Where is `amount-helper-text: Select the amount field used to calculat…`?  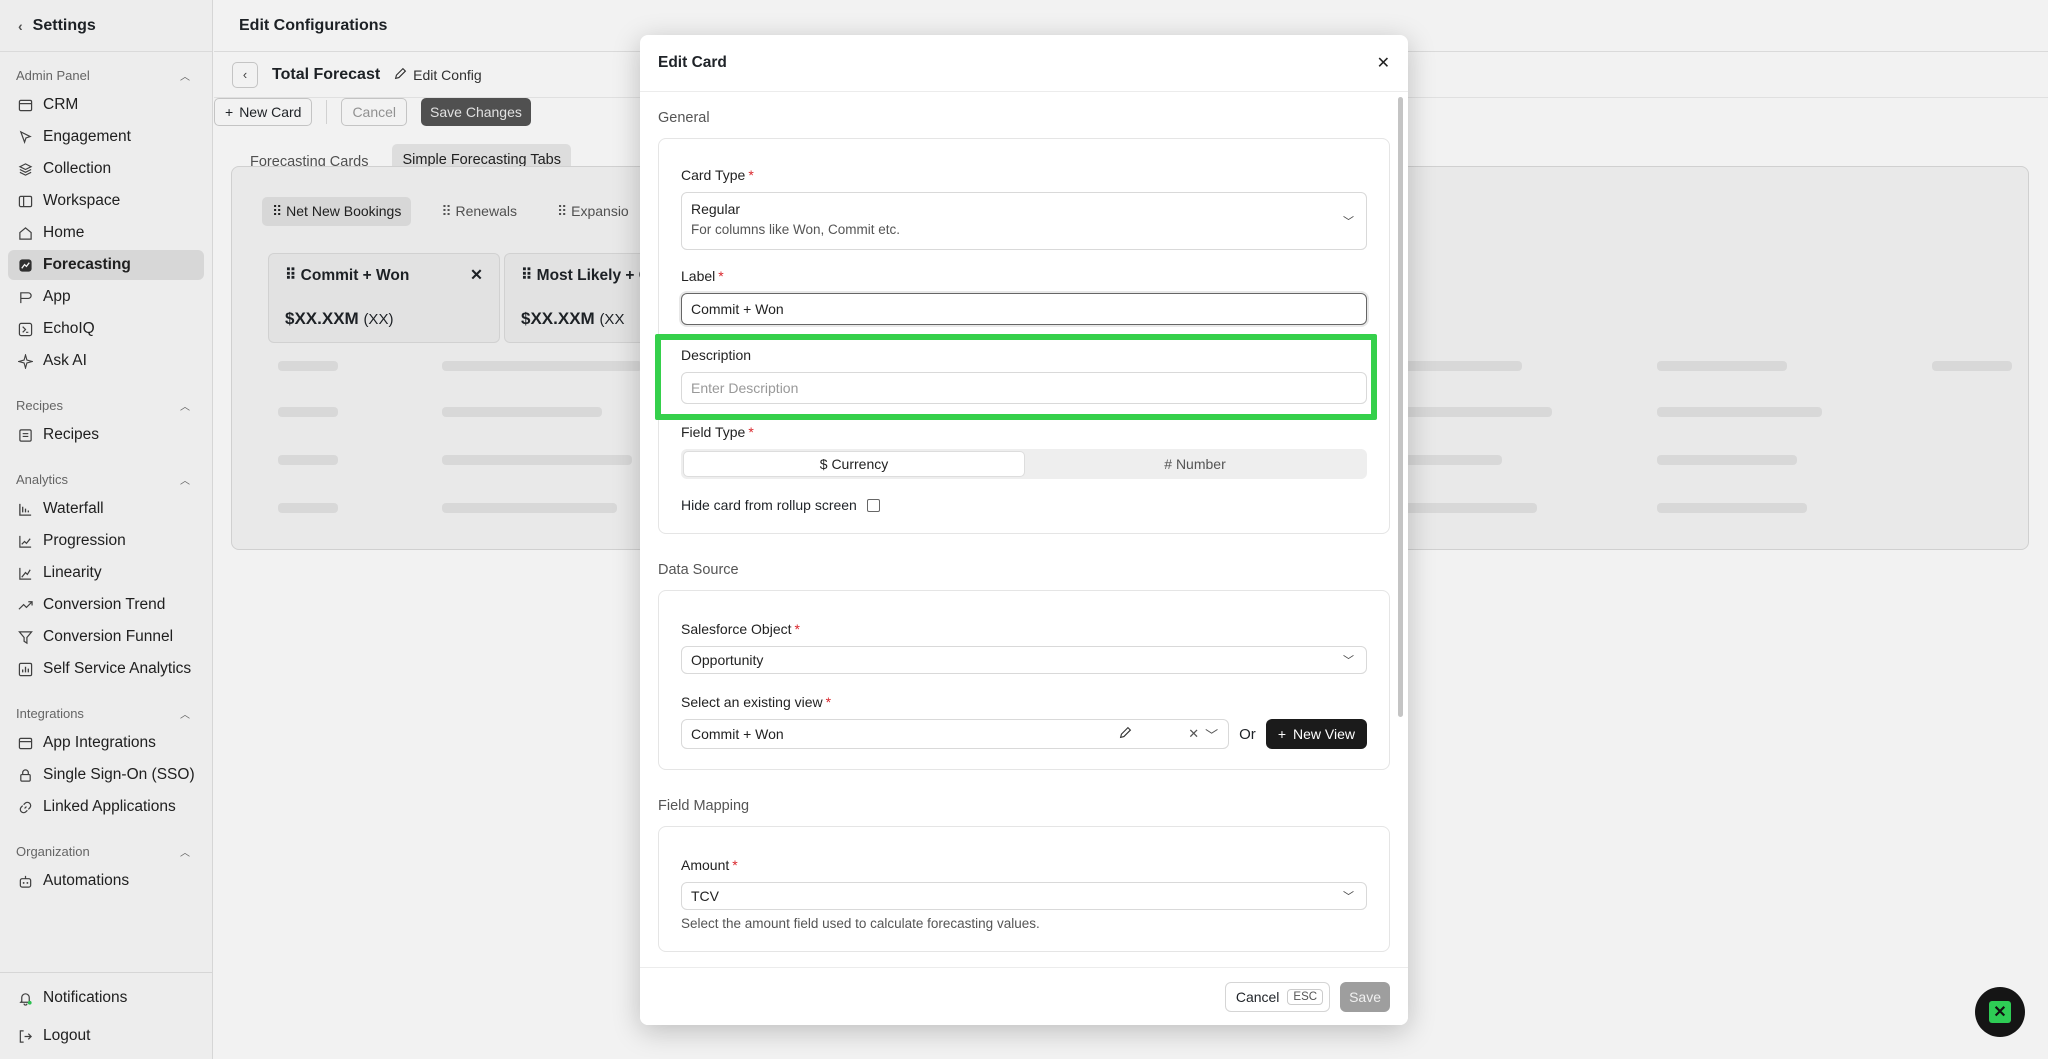 amount-helper-text: Select the amount field used to calculat… is located at coordinates (860, 923).